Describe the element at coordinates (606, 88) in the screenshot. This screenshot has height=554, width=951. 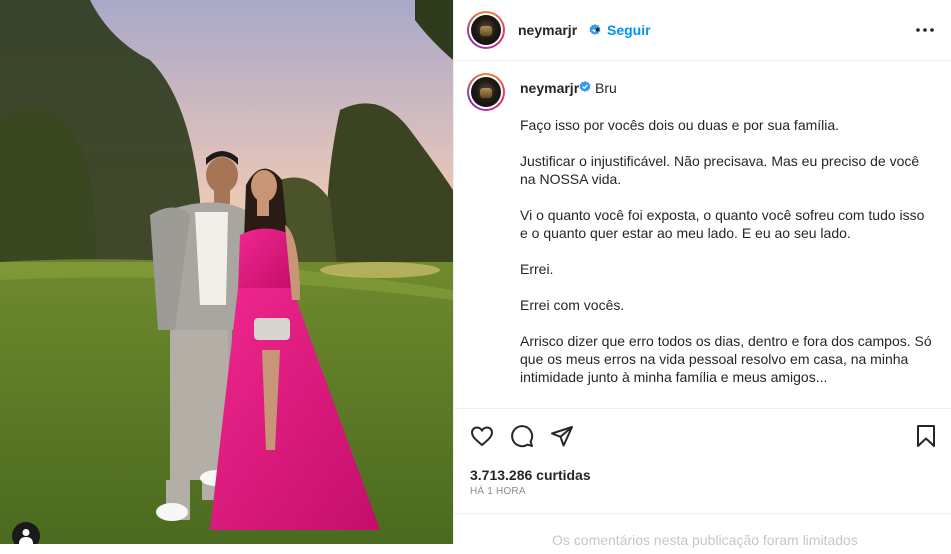
I see `caption-mention: Bru` at that location.